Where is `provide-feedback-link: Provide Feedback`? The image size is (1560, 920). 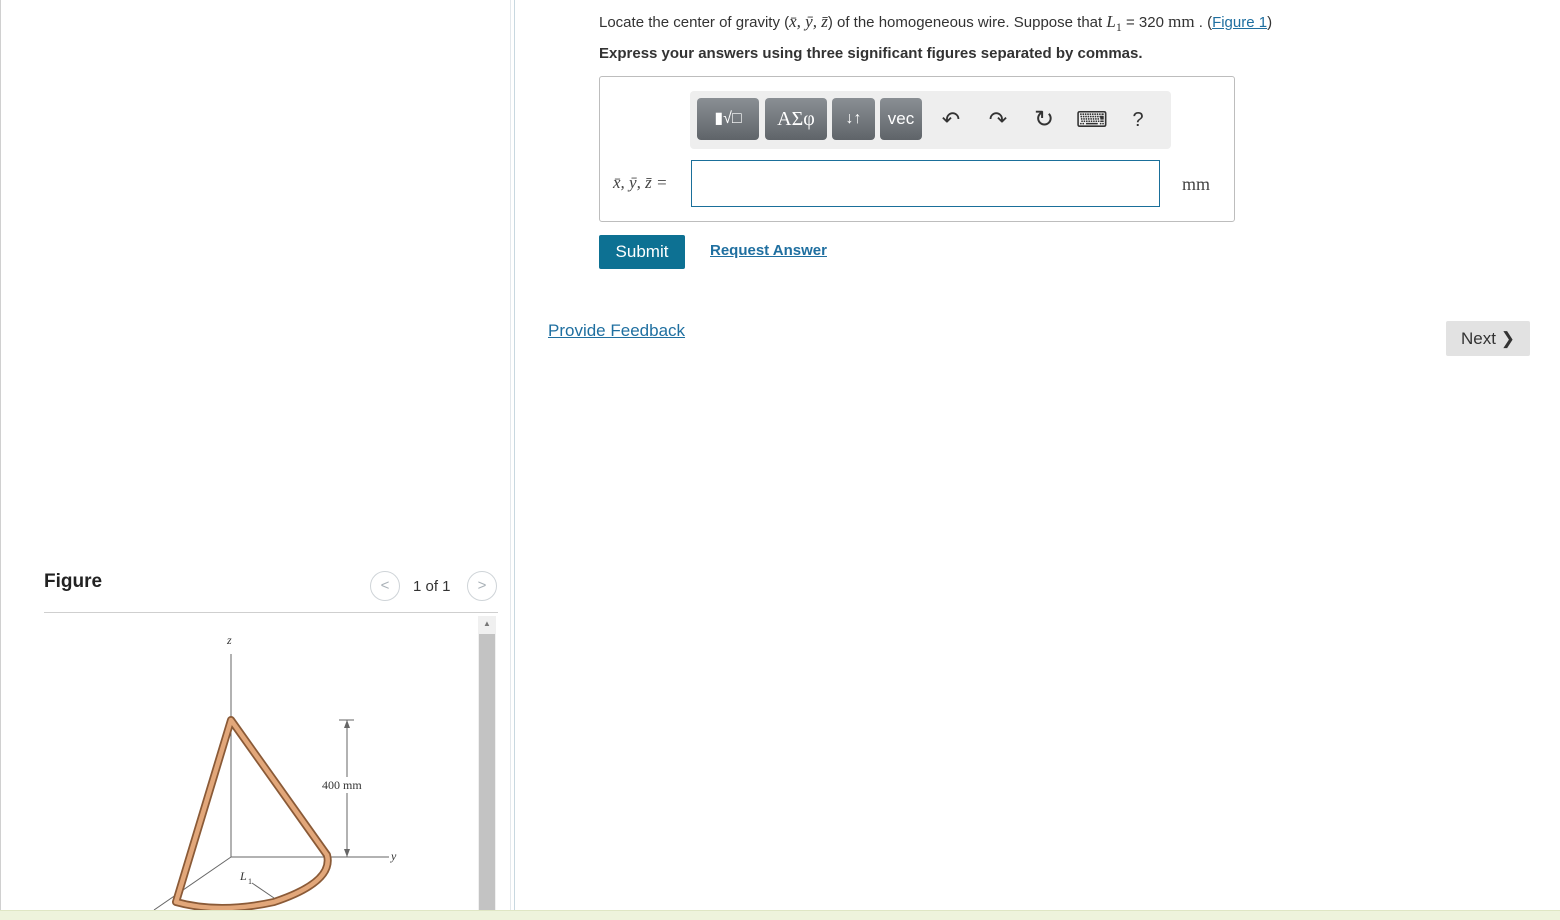 provide-feedback-link: Provide Feedback is located at coordinates (616, 331).